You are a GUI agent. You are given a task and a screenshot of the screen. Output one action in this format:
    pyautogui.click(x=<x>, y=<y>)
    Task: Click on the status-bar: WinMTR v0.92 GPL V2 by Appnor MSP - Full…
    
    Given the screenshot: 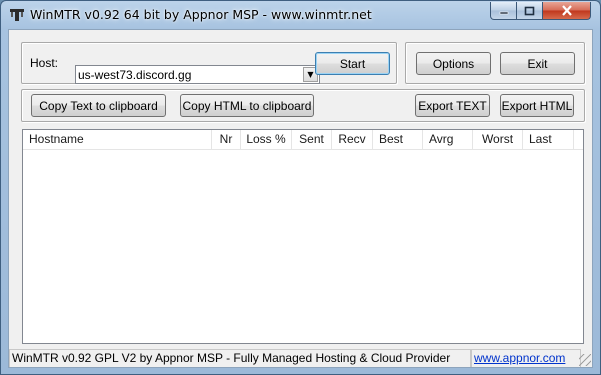 What is the action you would take?
    pyautogui.click(x=300, y=357)
    